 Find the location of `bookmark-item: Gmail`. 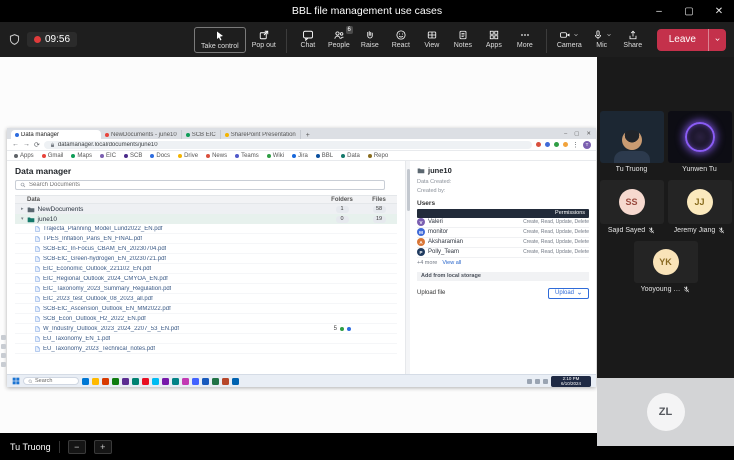

bookmark-item: Gmail is located at coordinates (52, 156).